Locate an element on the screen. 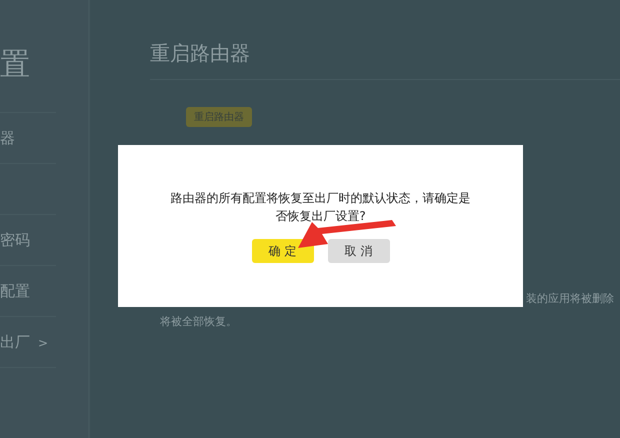  confirm-button: 确 定 is located at coordinates (283, 251).